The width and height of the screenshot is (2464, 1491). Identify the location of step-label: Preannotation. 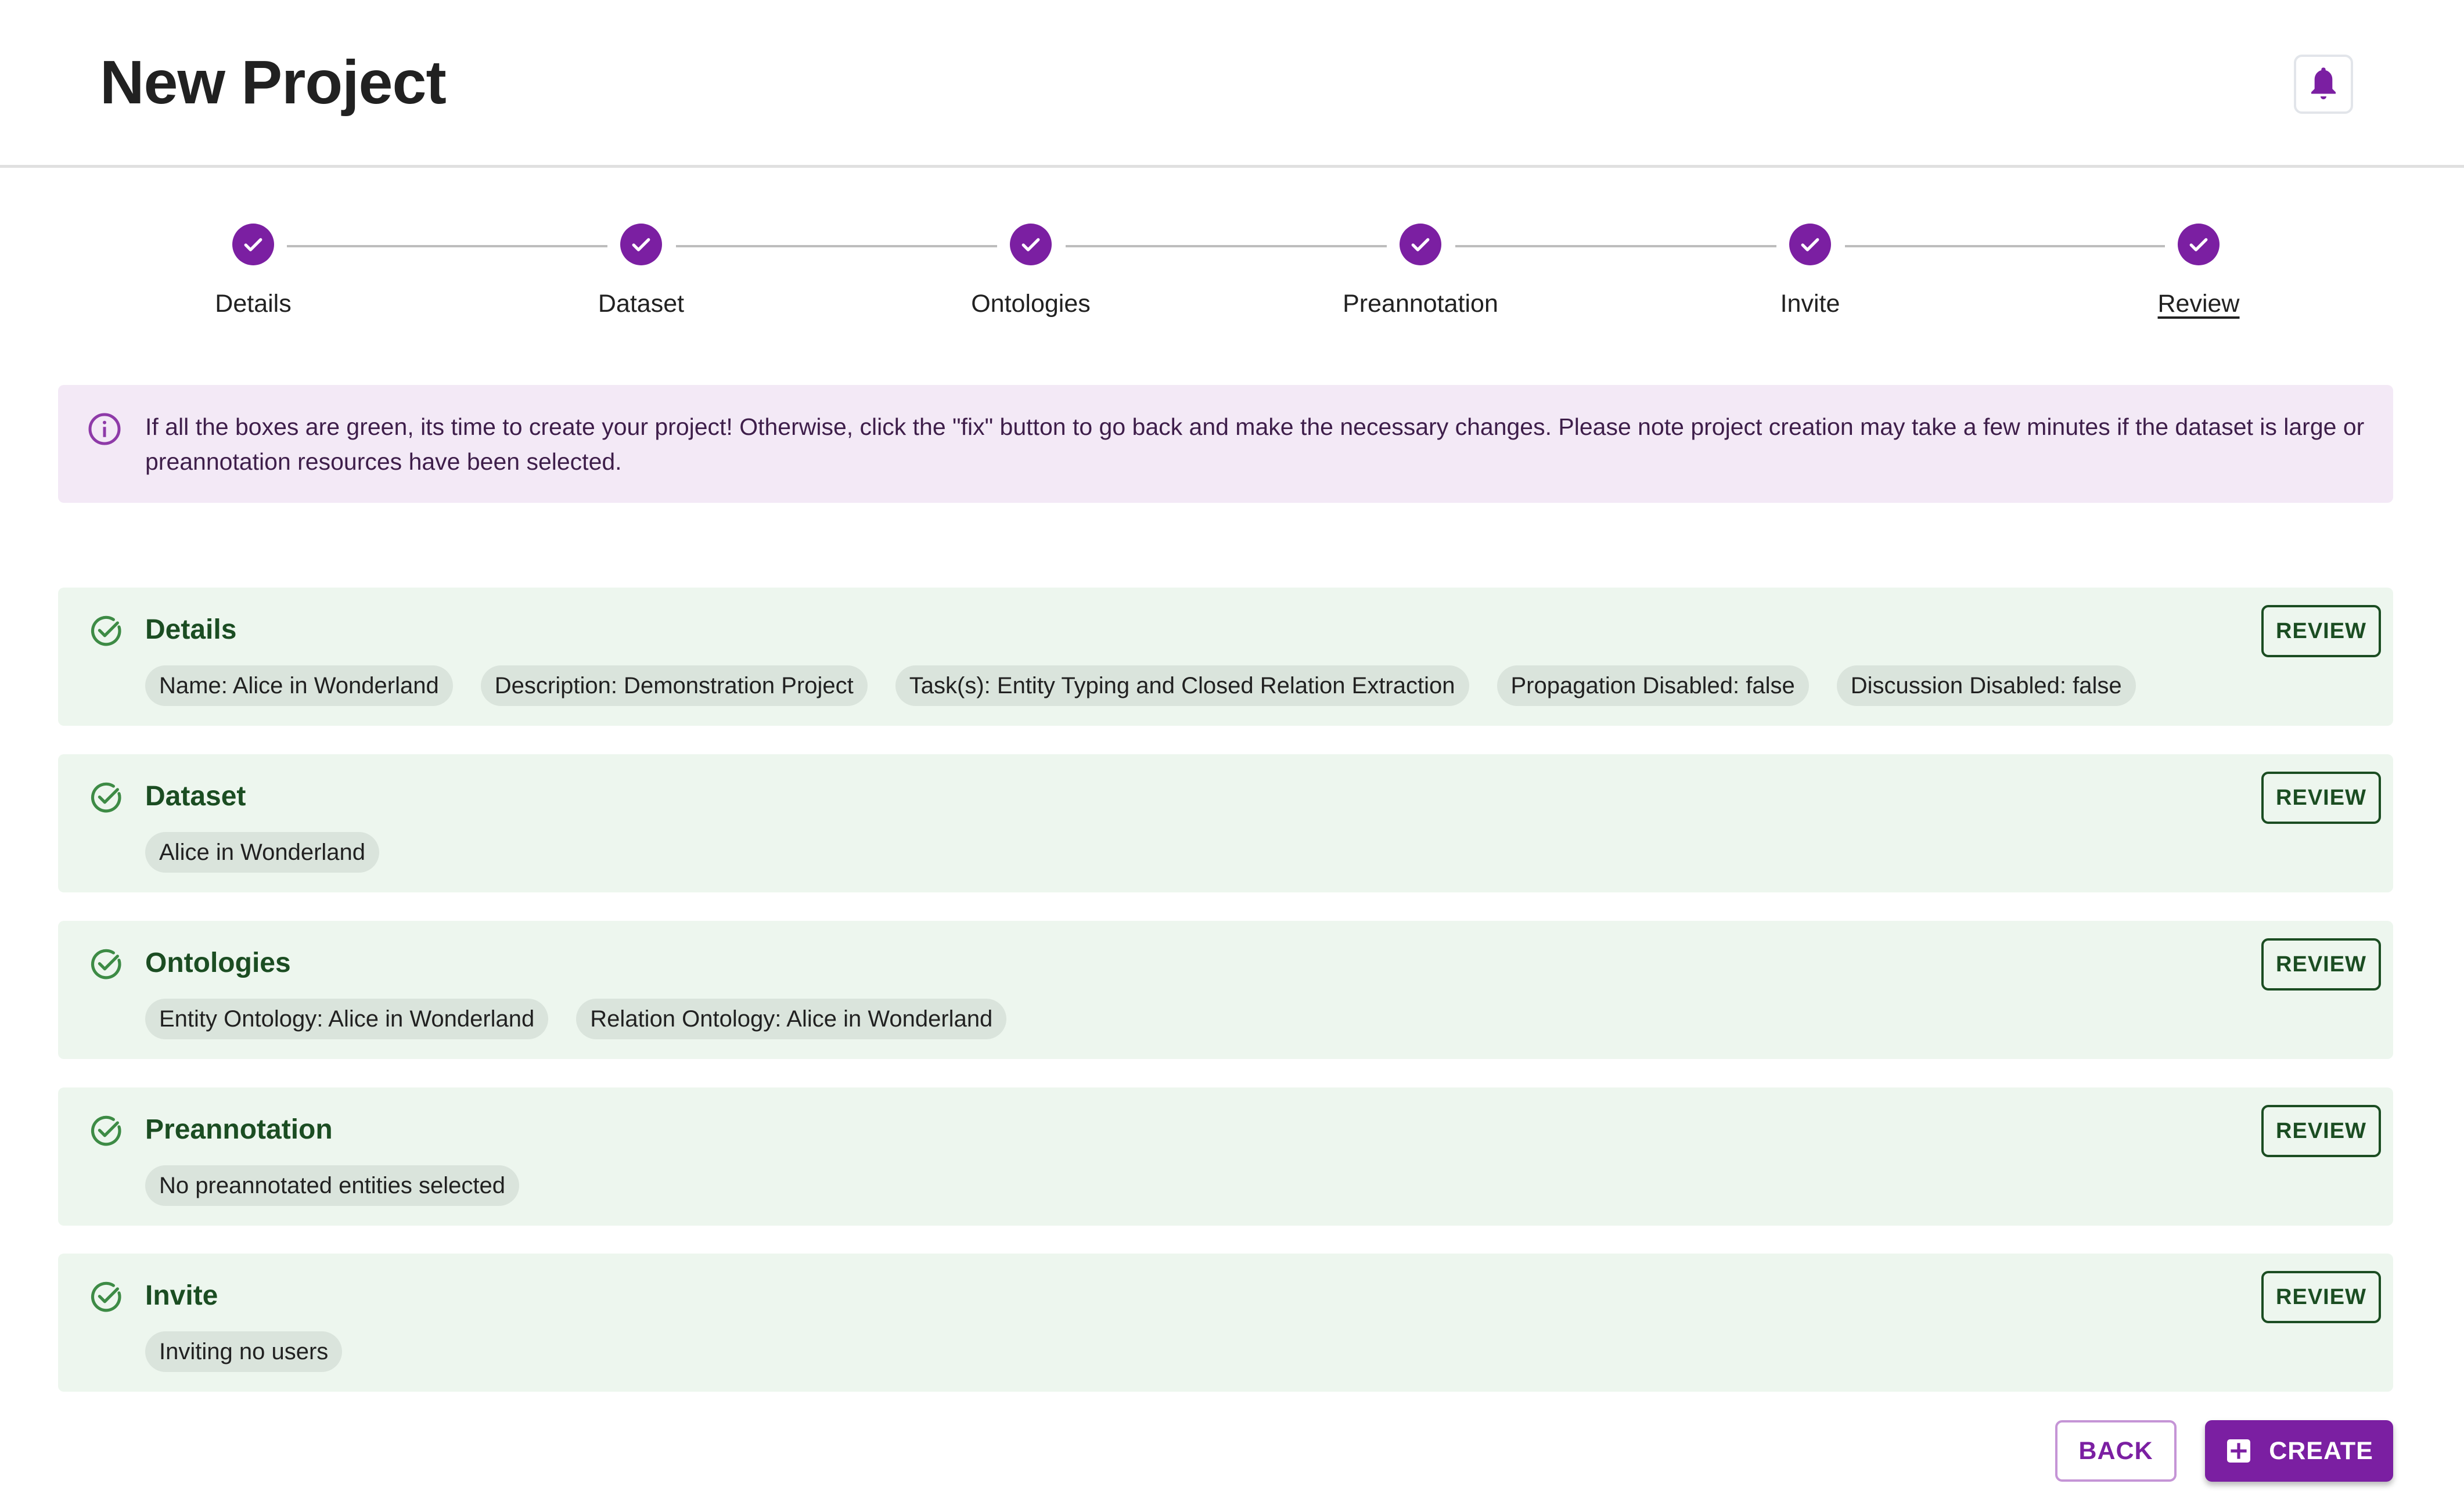
(1420, 304).